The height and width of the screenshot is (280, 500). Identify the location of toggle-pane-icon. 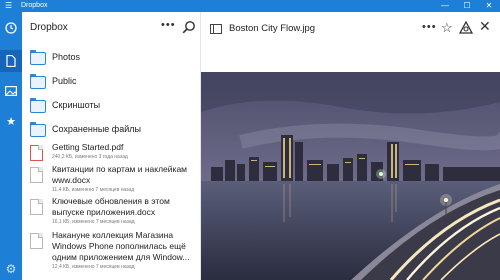
(216, 29).